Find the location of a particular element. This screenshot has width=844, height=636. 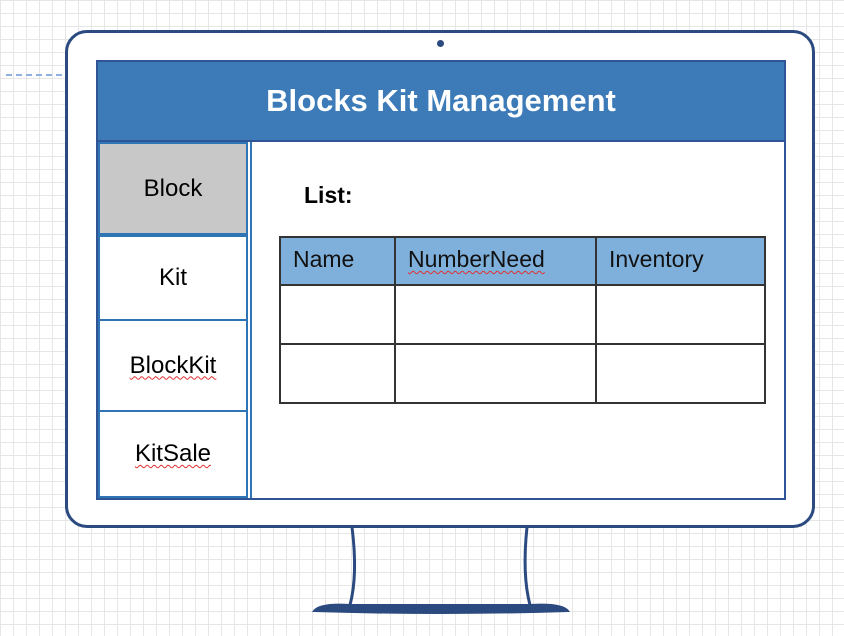

column-header-inventory: Inventory is located at coordinates (680, 261).